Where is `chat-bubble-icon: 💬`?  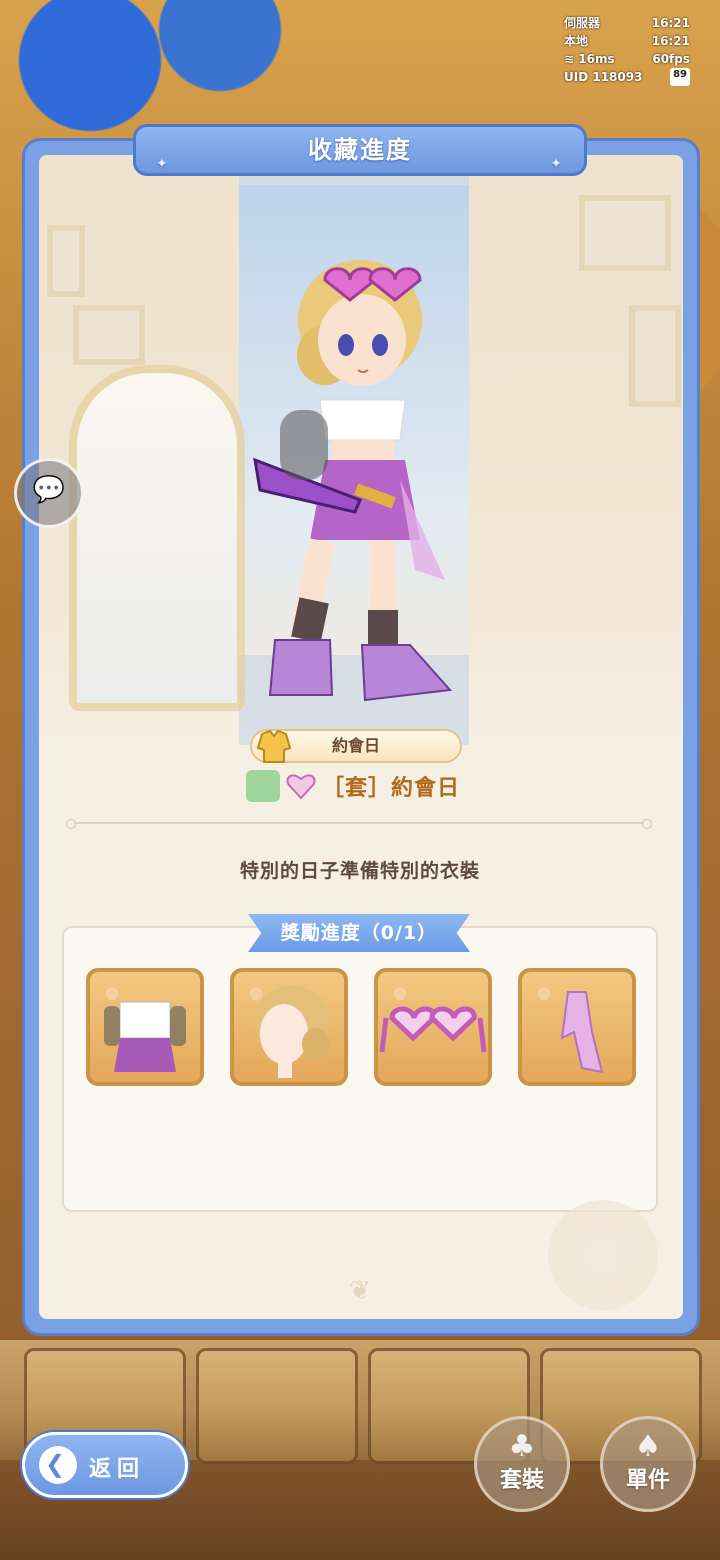
chat-bubble-icon: 💬 is located at coordinates (49, 490).